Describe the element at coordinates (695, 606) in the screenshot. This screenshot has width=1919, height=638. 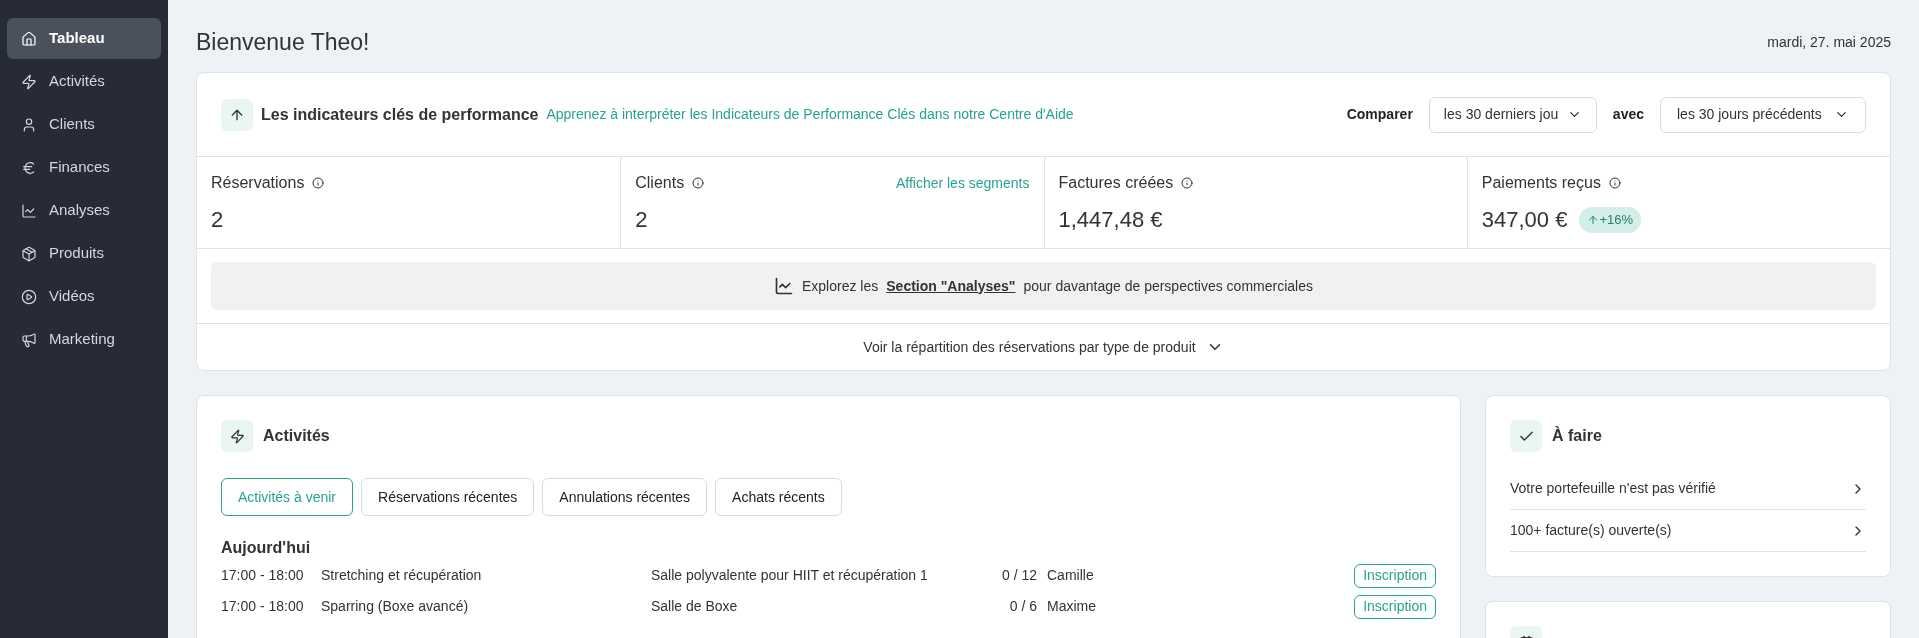
I see `room-cell-text: Salle de Boxe` at that location.